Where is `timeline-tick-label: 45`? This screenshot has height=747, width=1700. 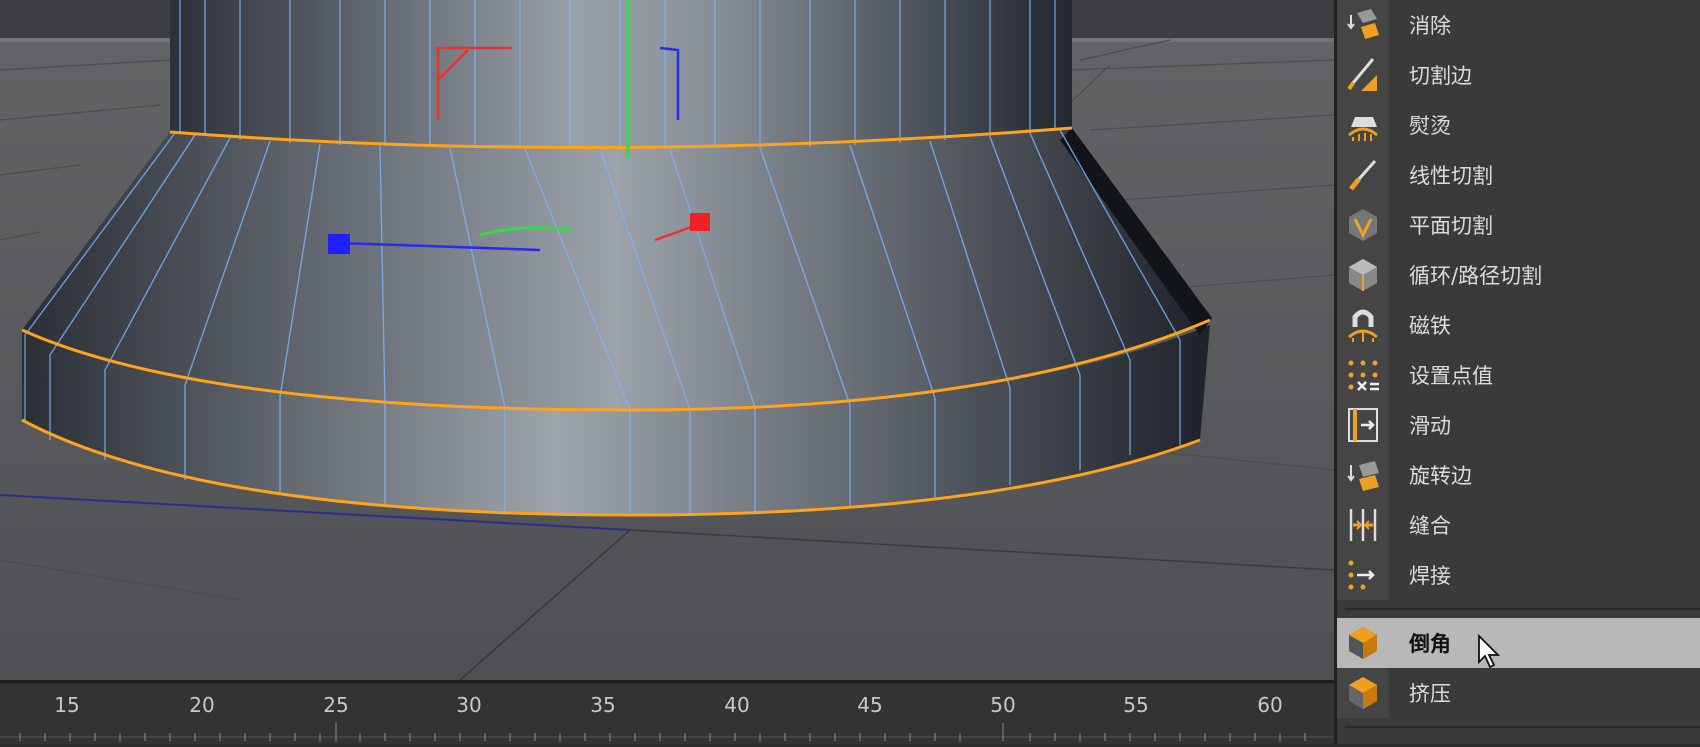
timeline-tick-label: 45 is located at coordinates (870, 705).